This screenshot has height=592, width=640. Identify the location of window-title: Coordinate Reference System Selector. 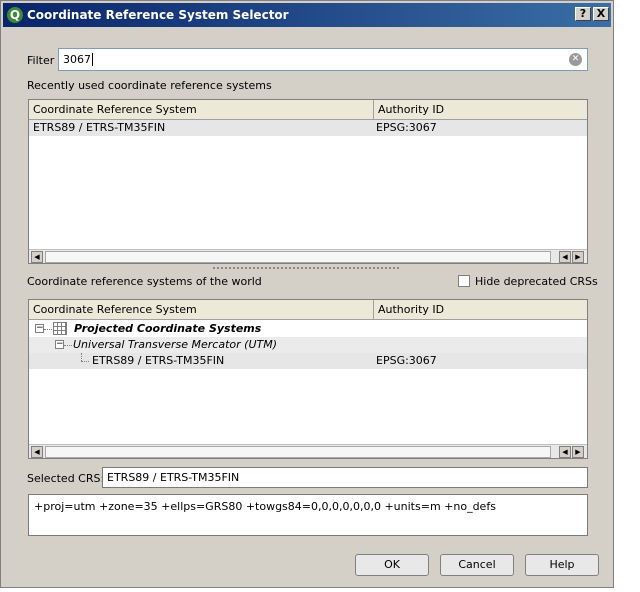
(158, 15).